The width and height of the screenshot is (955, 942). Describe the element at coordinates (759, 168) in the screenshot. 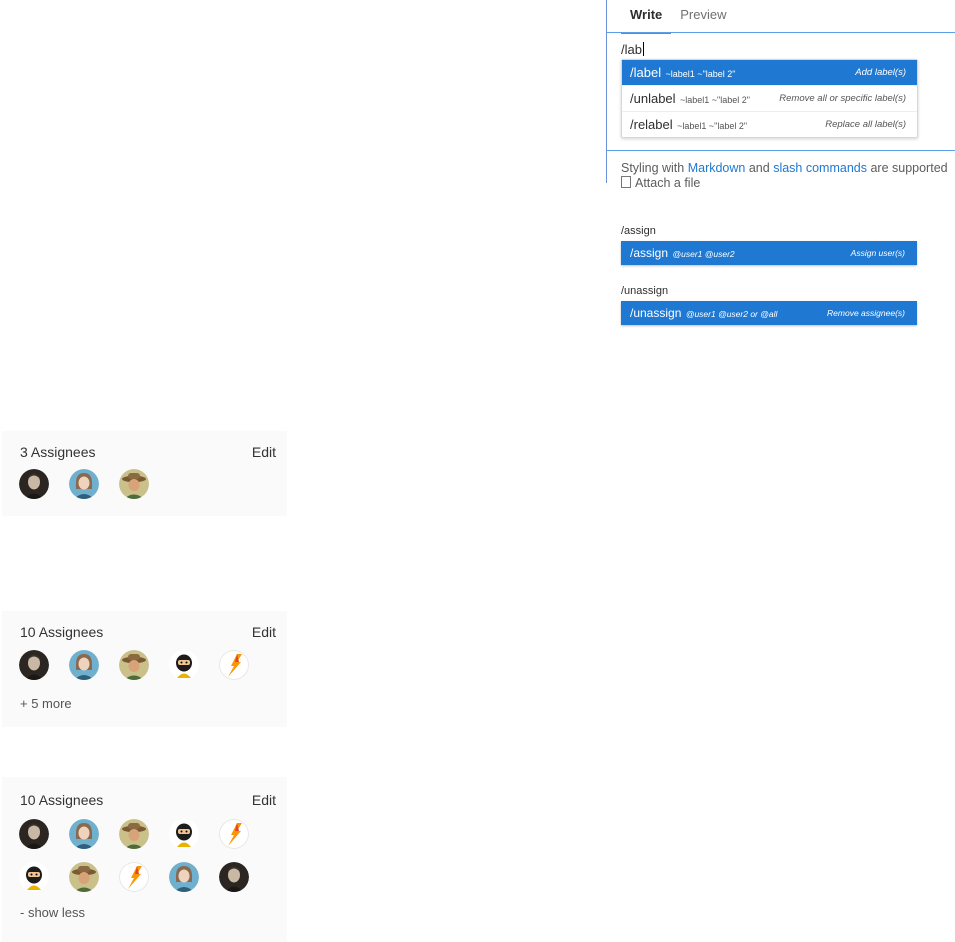

I see `help-middle: and` at that location.